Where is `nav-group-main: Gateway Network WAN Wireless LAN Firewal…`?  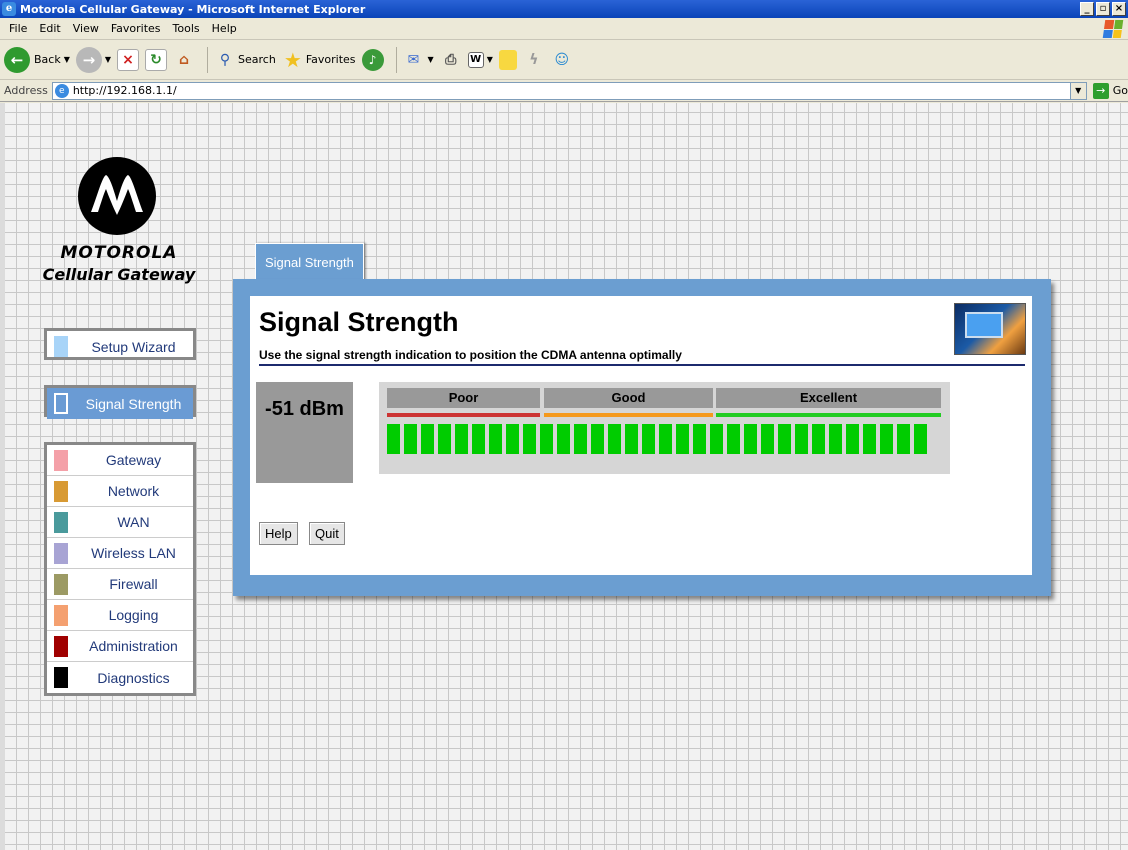
nav-group-main: Gateway Network WAN Wireless LAN Firewal… is located at coordinates (120, 569).